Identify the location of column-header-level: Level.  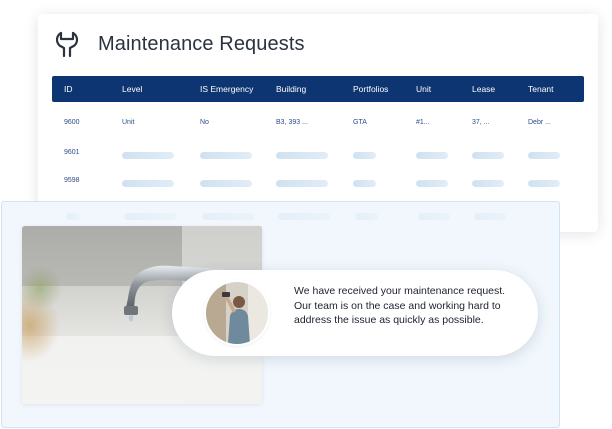
(132, 89).